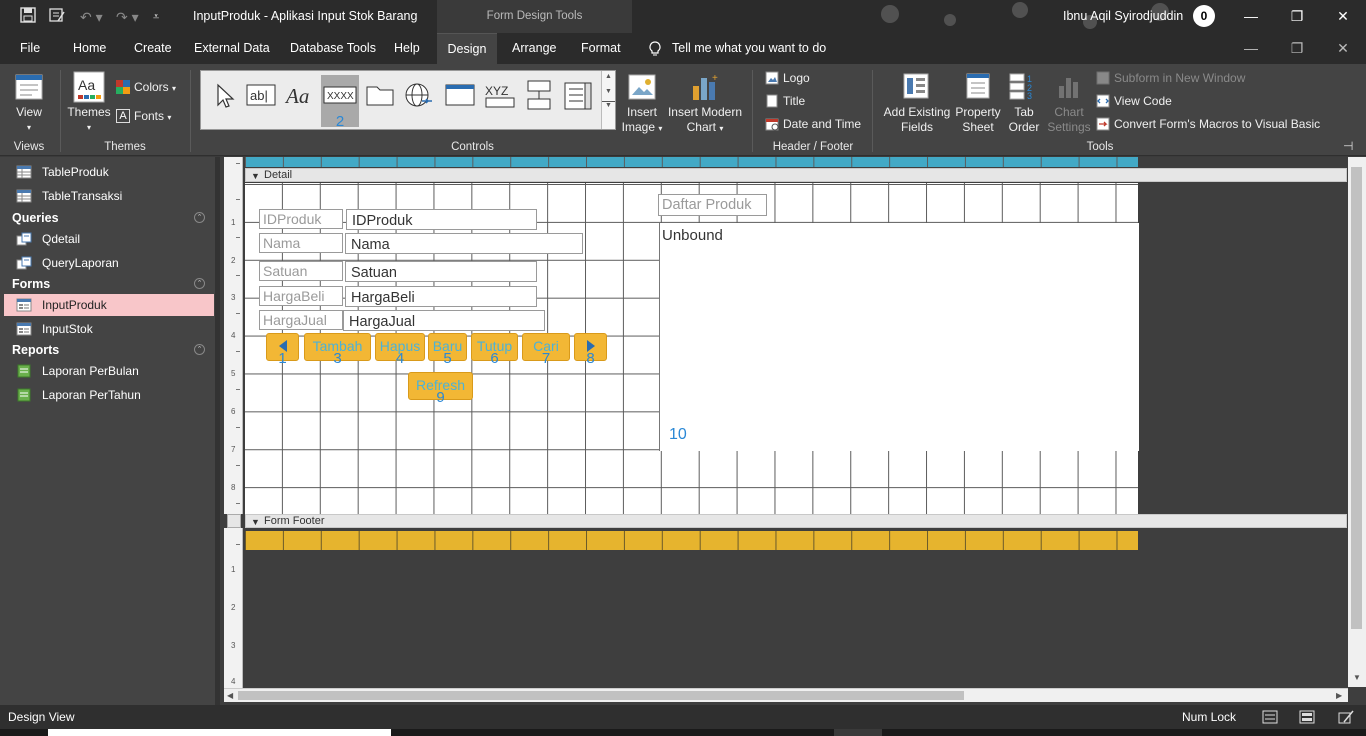 The width and height of the screenshot is (1366, 736). What do you see at coordinates (1217, 124) in the screenshot?
I see `convert-macros-button: Convert Form's Macros to Visual Basic` at bounding box center [1217, 124].